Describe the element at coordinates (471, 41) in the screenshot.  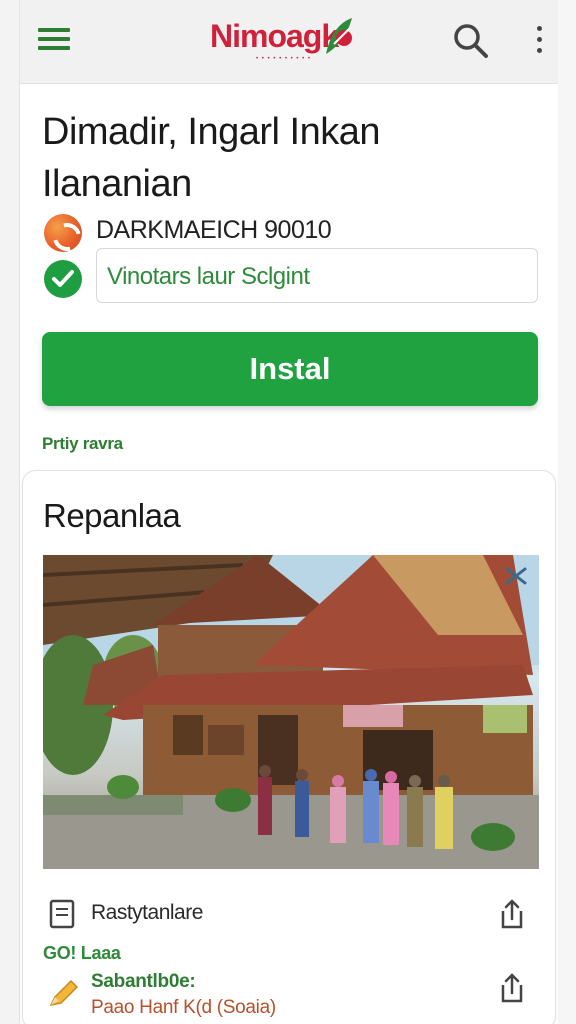
I see `search-icon` at that location.